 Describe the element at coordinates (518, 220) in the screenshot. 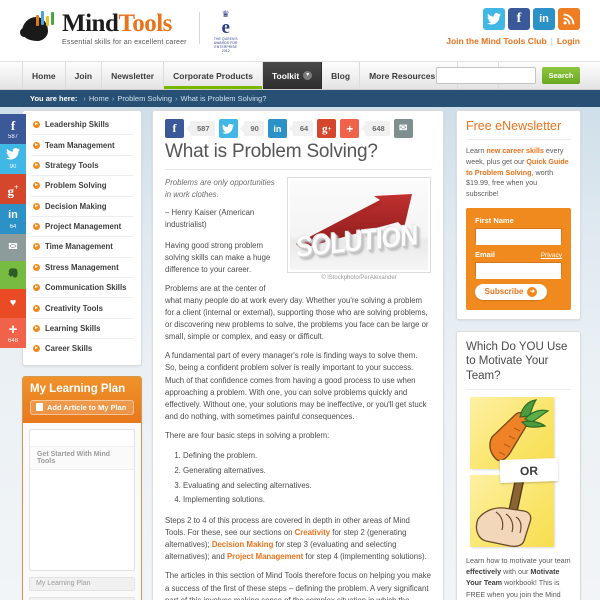

I see `first-name-label-row: First Name` at that location.